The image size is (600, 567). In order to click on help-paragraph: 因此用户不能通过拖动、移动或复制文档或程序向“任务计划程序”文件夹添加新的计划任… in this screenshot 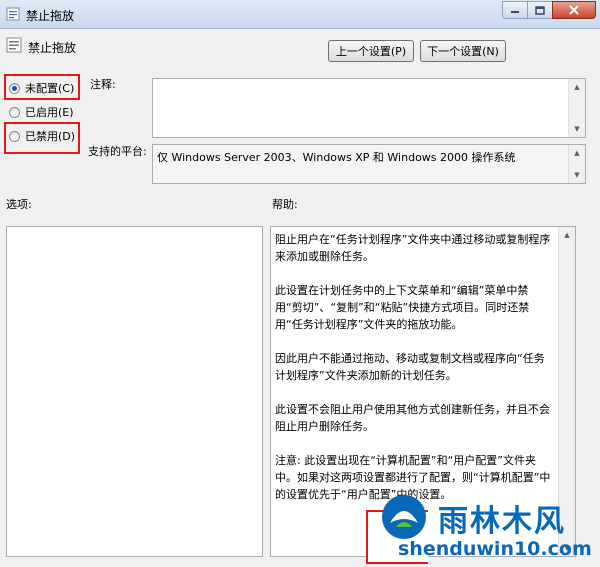, I will do `click(410, 367)`.